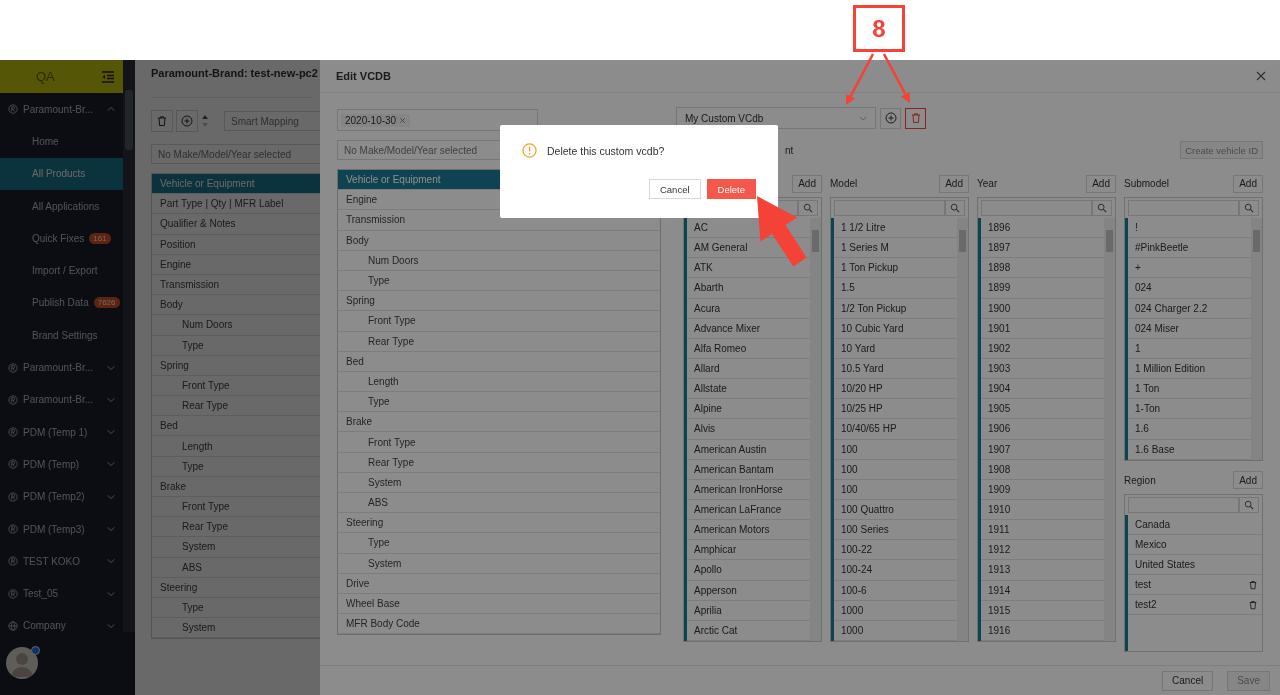 The image size is (1280, 695). Describe the element at coordinates (363, 76) in the screenshot. I see `drawer-title: Edit VCDB` at that location.